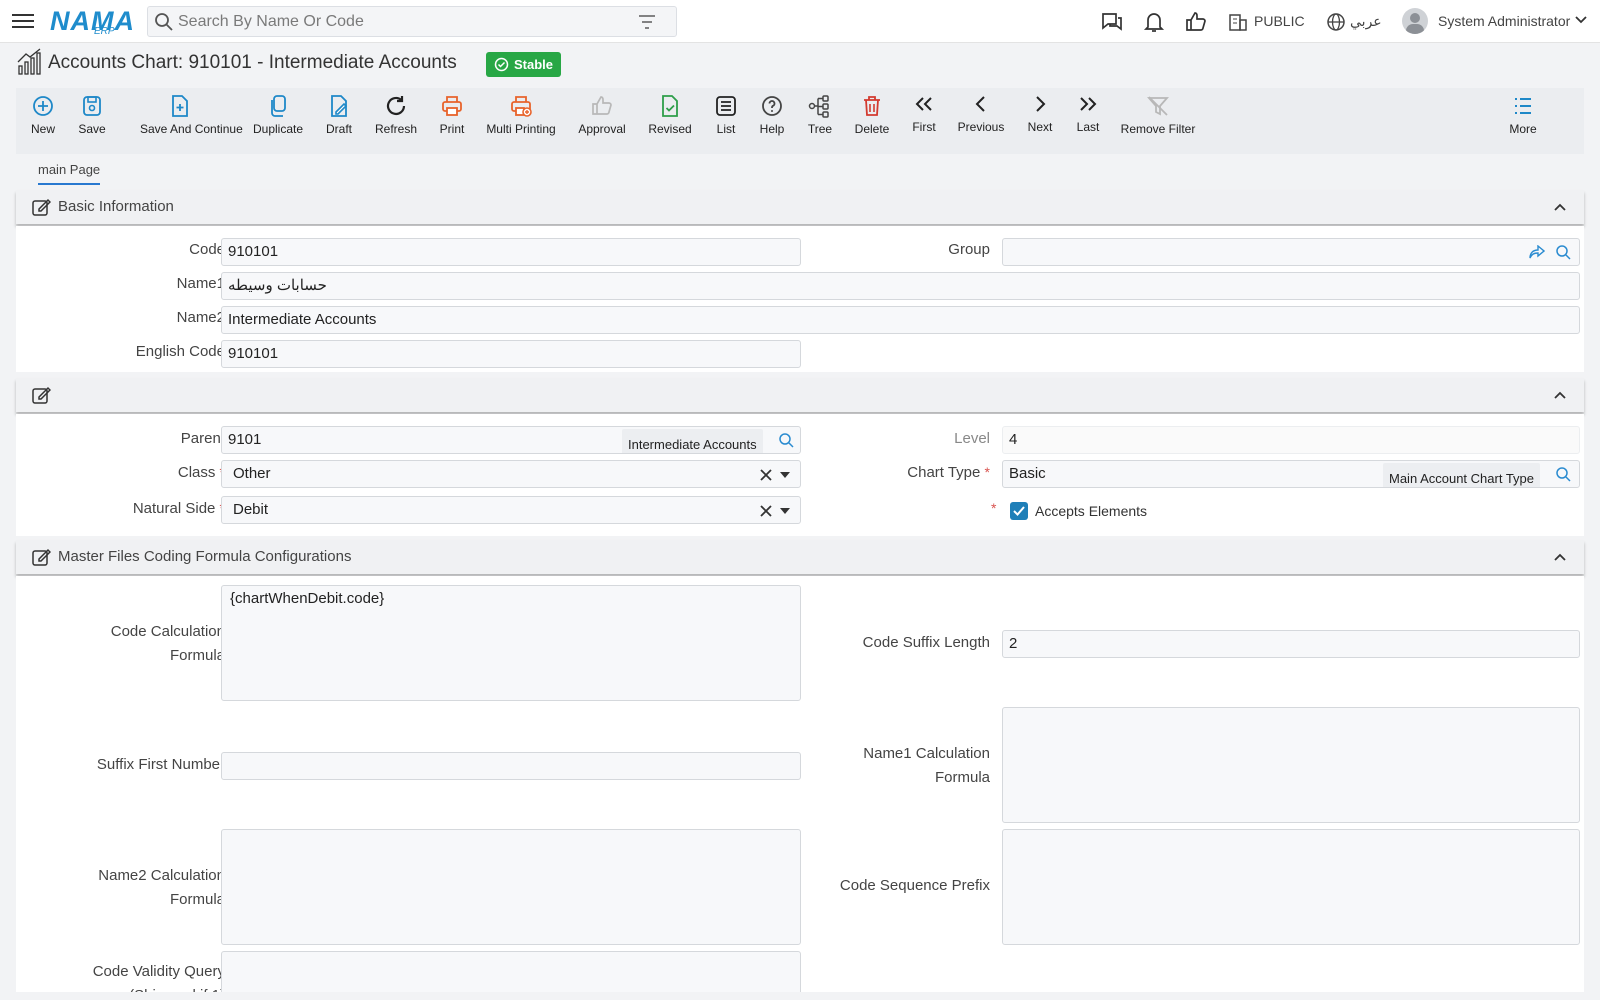 The height and width of the screenshot is (1000, 1600). What do you see at coordinates (180, 106) in the screenshot?
I see `file-plus-icon` at bounding box center [180, 106].